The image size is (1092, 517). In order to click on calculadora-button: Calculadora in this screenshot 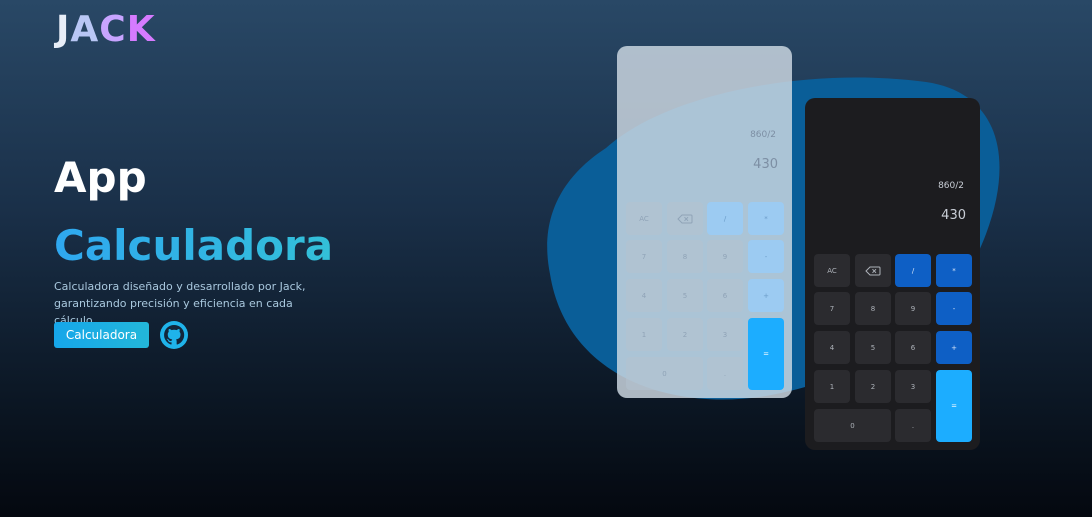, I will do `click(101, 335)`.